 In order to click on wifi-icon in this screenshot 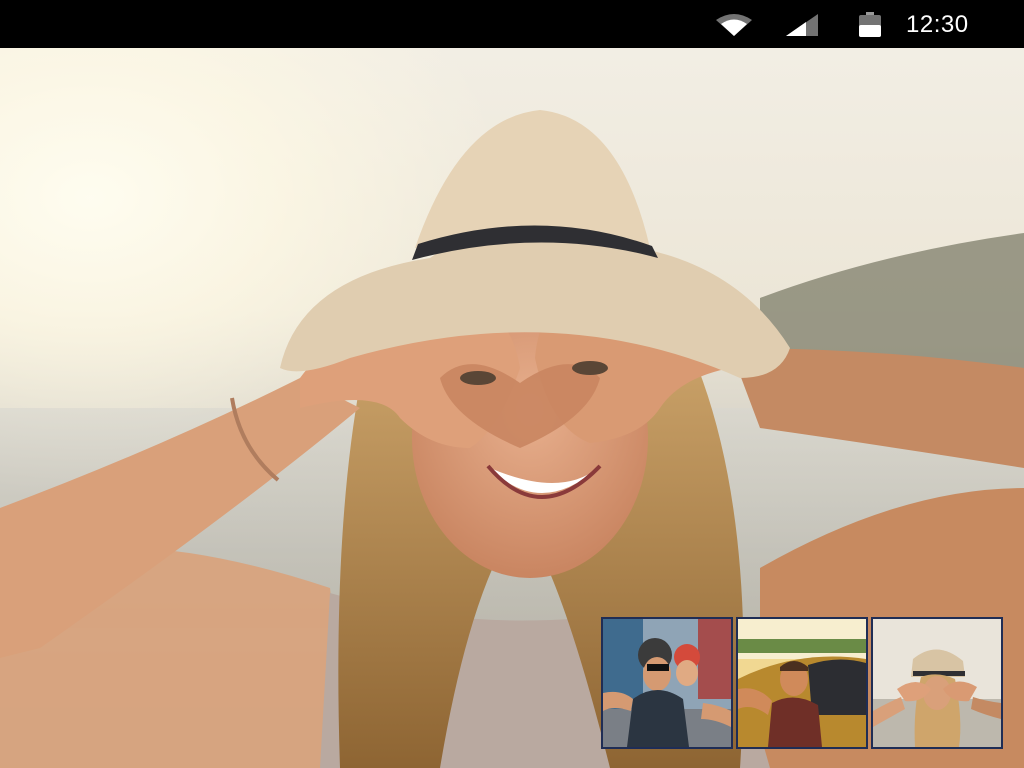, I will do `click(734, 27)`.